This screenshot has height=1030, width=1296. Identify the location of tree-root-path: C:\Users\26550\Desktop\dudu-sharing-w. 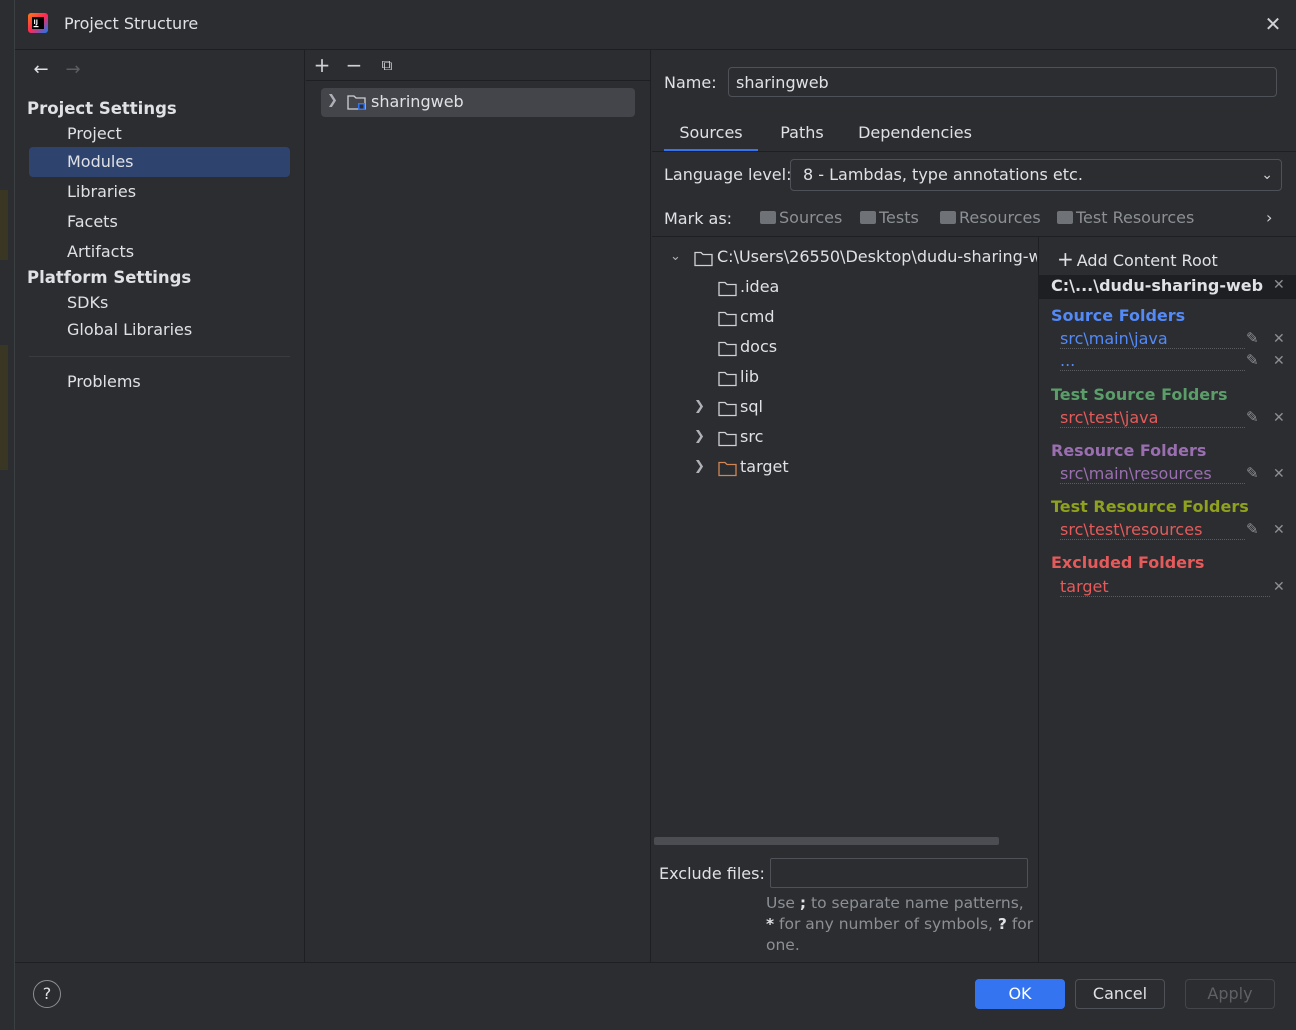
(877, 256).